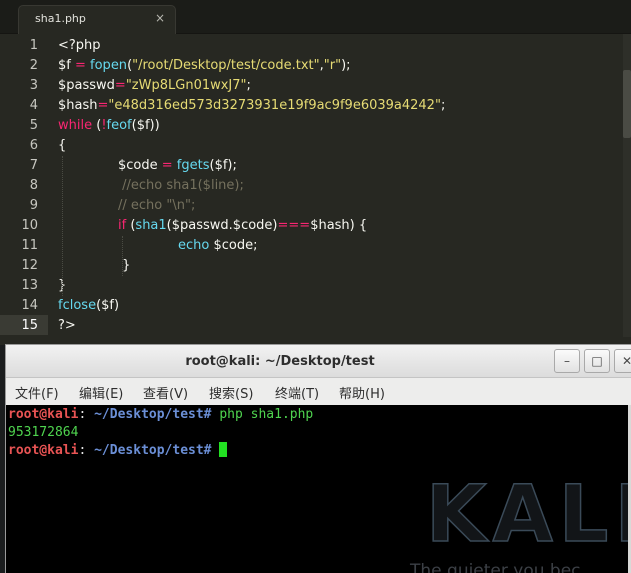 The height and width of the screenshot is (573, 631). Describe the element at coordinates (222, 225) in the screenshot. I see `code-token: ($passwd.$code)` at that location.